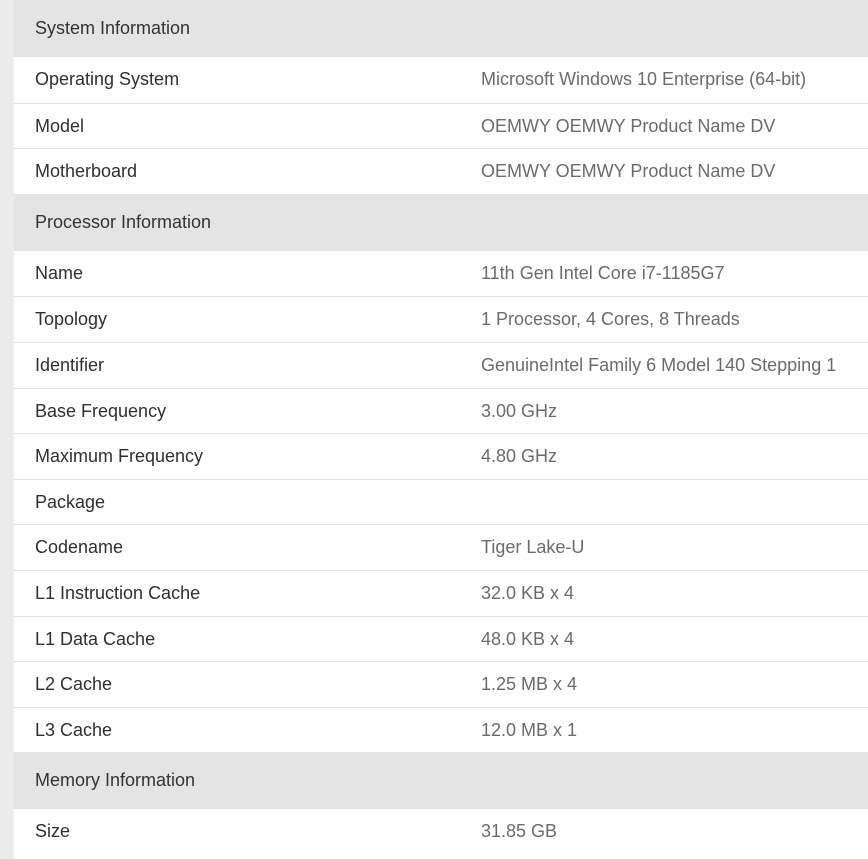 The width and height of the screenshot is (868, 859). What do you see at coordinates (60, 125) in the screenshot?
I see `row-label: Model` at bounding box center [60, 125].